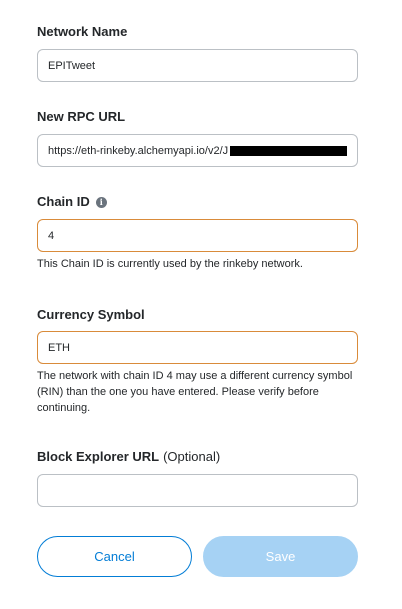 The image size is (402, 609). I want to click on redaction-bar, so click(288, 150).